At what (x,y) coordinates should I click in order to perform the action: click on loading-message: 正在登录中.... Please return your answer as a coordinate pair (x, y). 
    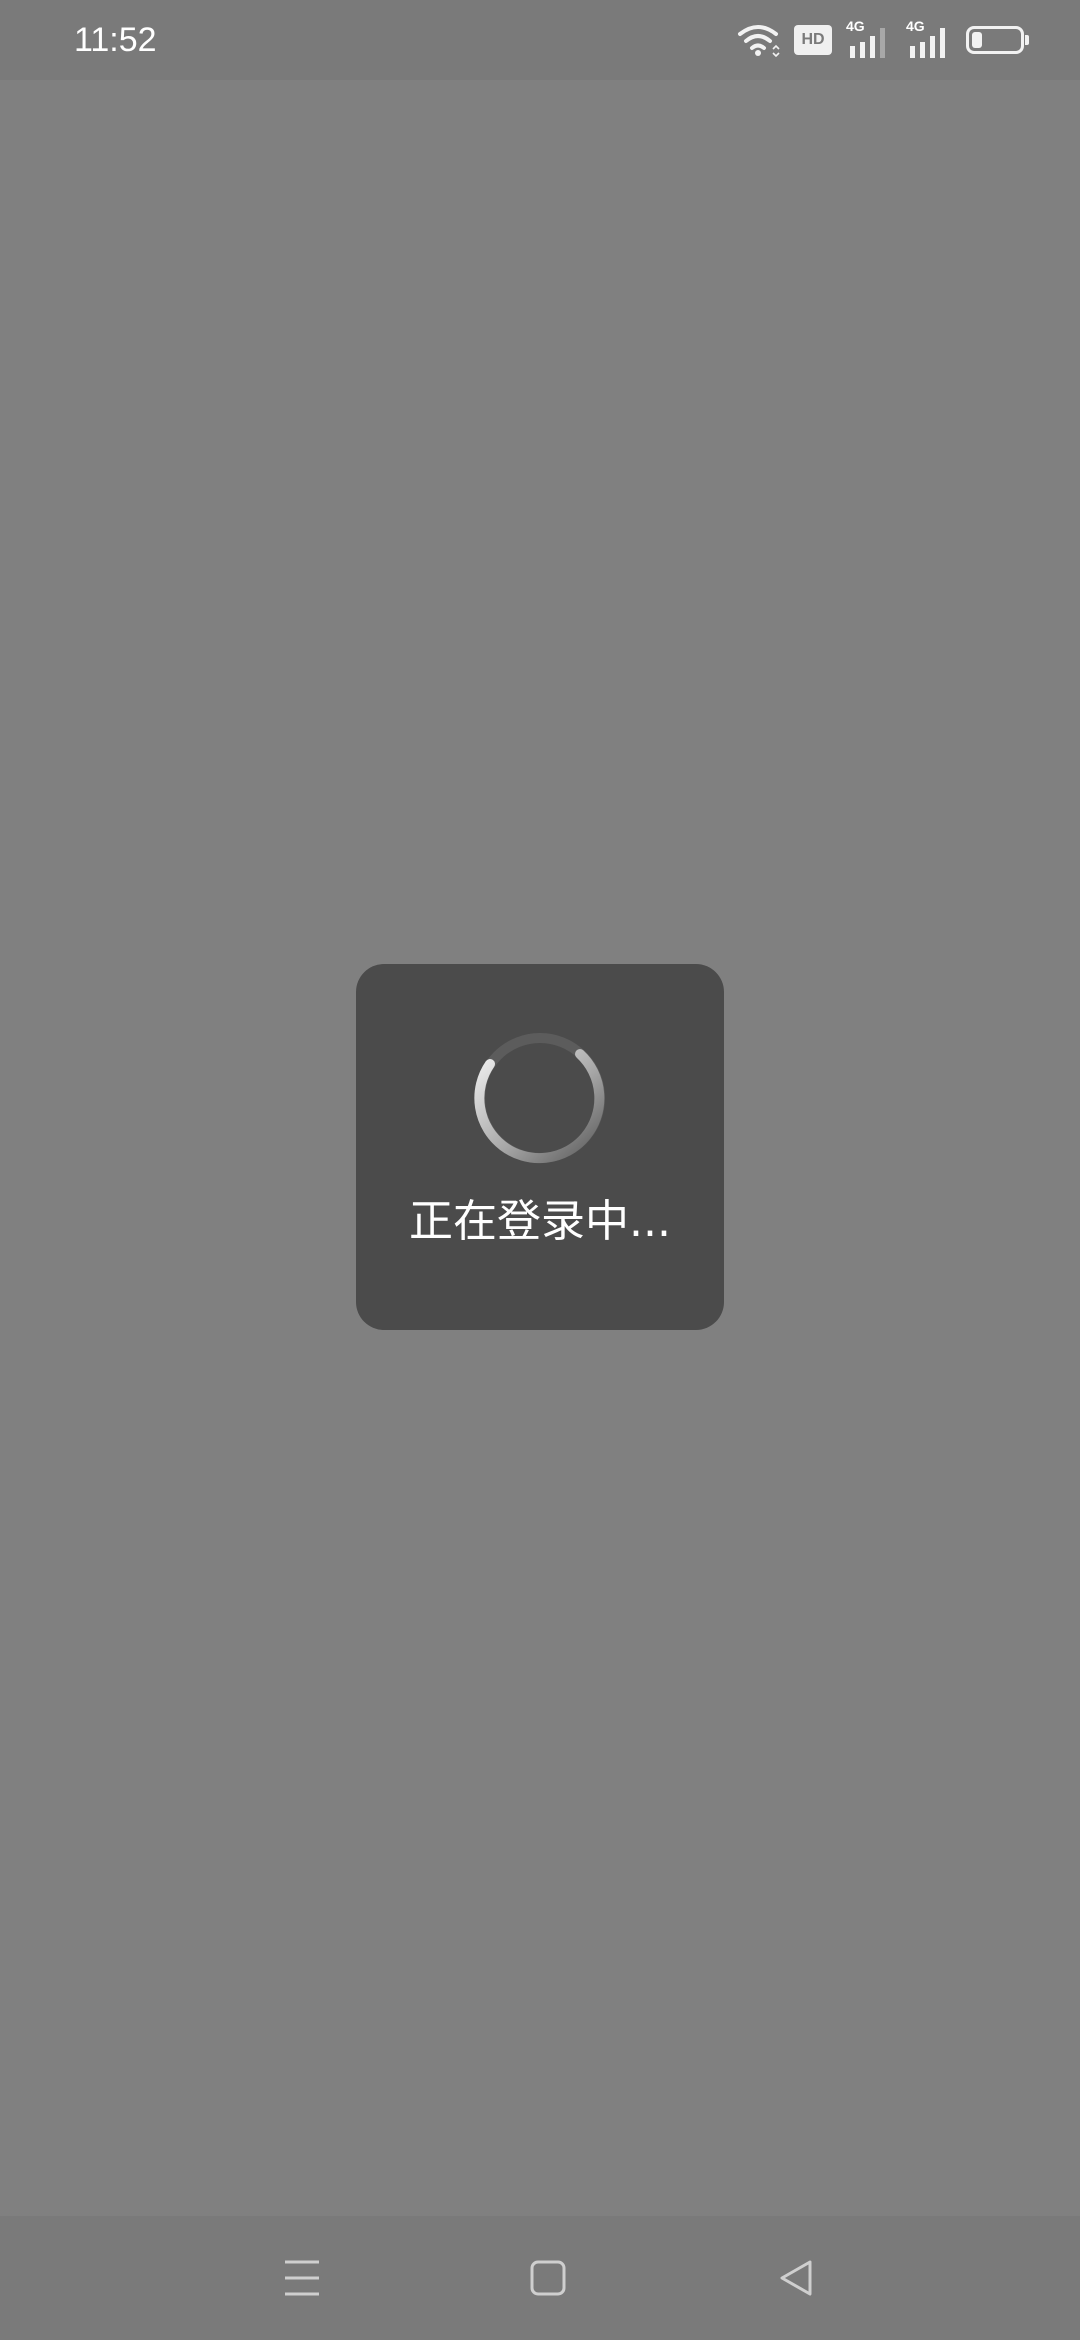
    Looking at the image, I should click on (540, 1221).